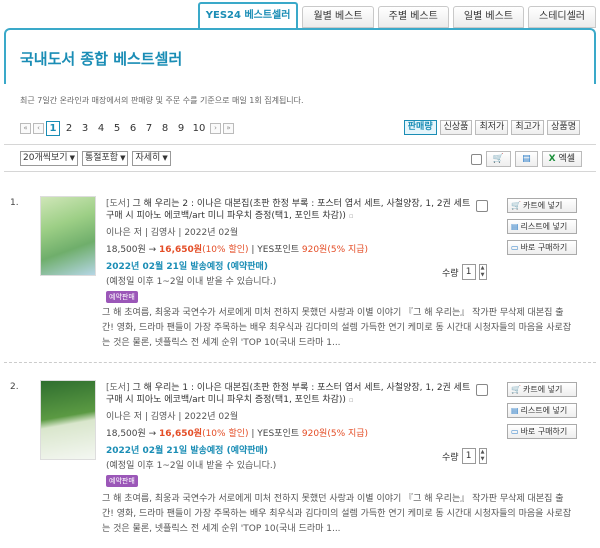  Describe the element at coordinates (149, 128) in the screenshot. I see `page-7: 7` at that location.